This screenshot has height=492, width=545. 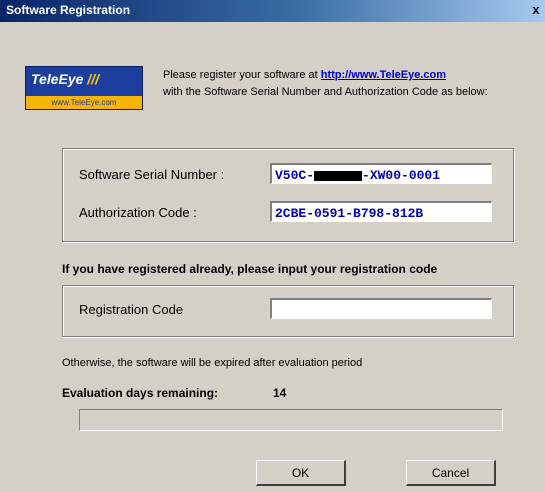 What do you see at coordinates (84, 102) in the screenshot?
I see `logo-website: www.TeleEye.com` at bounding box center [84, 102].